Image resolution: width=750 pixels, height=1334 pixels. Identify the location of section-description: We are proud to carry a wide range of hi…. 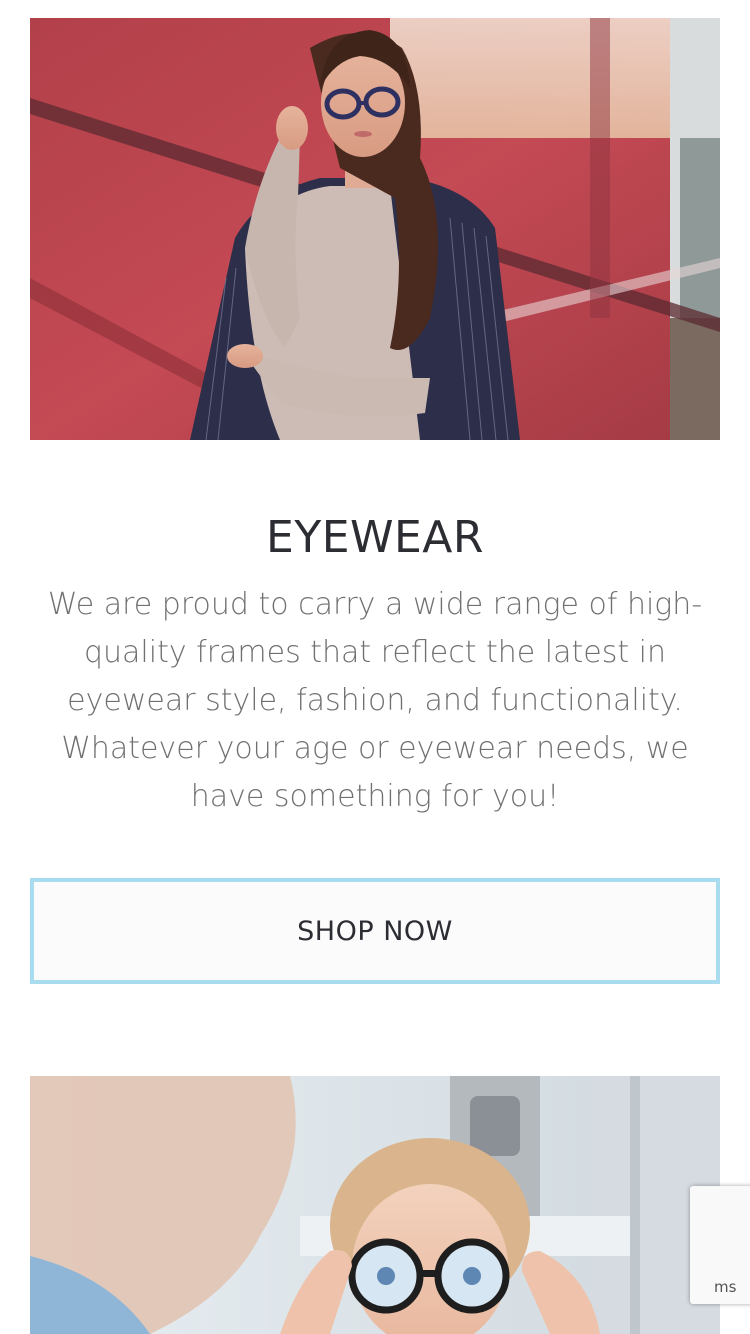
(375, 700).